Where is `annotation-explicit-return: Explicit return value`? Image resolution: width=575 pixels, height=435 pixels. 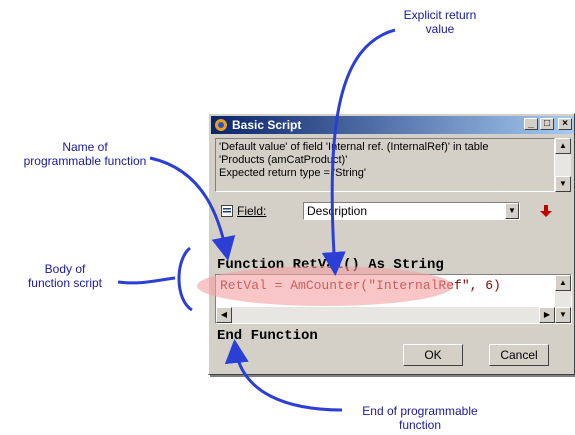
annotation-explicit-return: Explicit return value is located at coordinates (440, 22).